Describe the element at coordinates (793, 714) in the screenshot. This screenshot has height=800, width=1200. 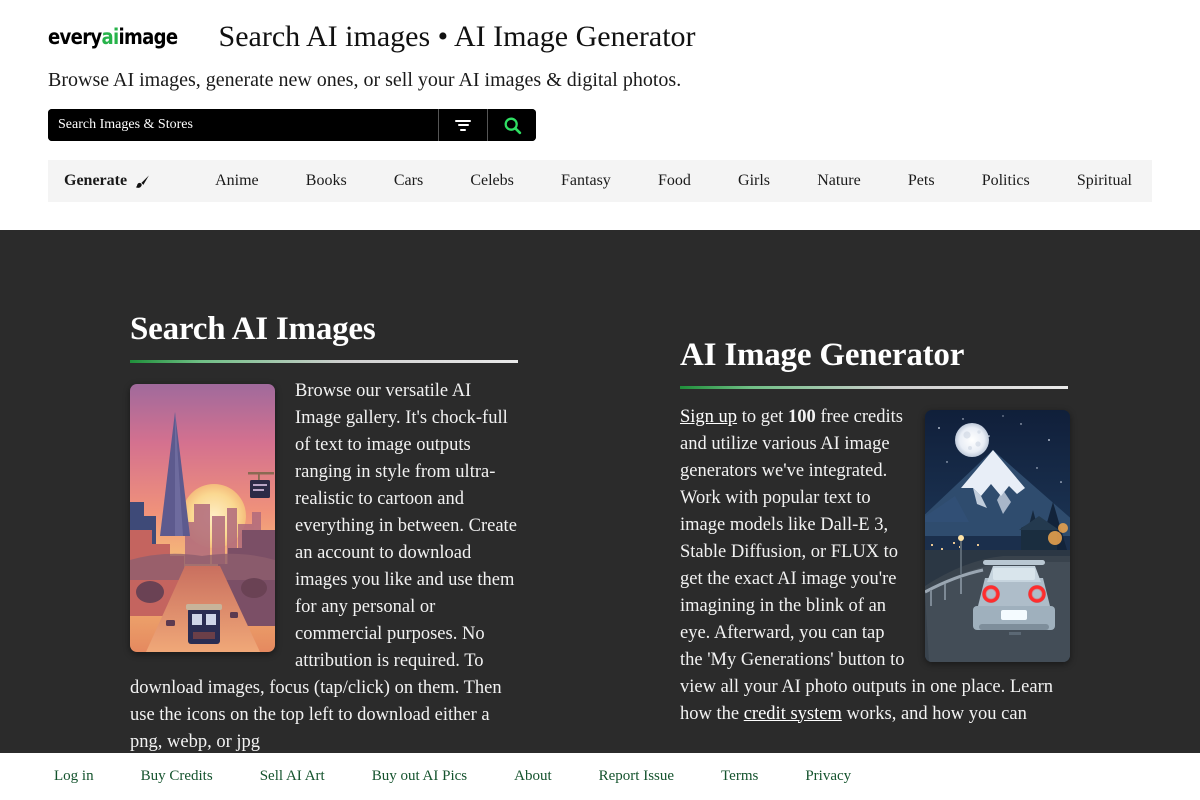
I see `credit-system-link: credit system` at that location.